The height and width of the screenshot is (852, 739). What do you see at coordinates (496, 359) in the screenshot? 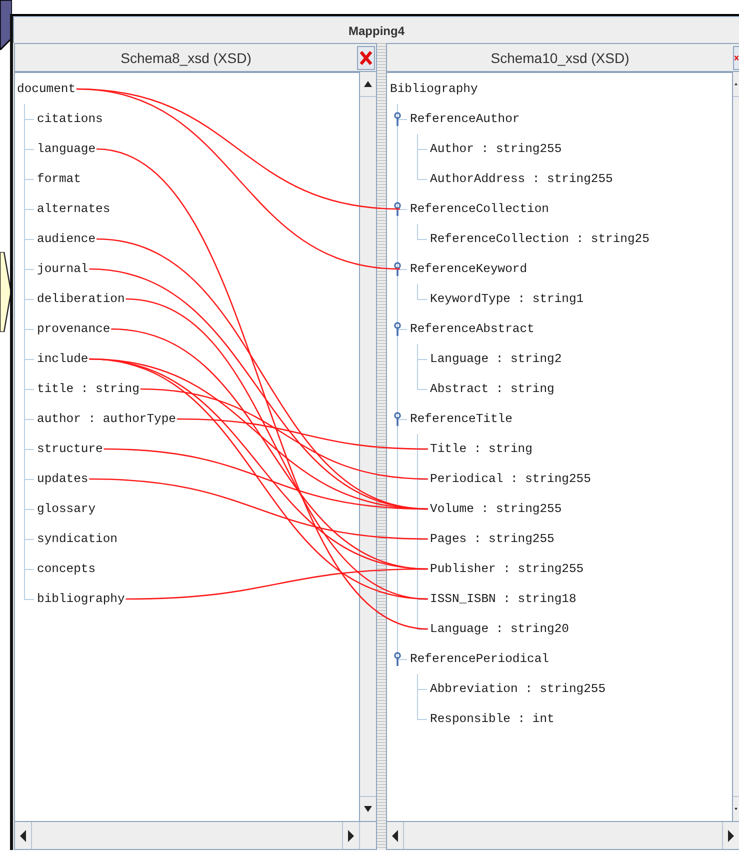
I see `tree-node: Language : string2` at bounding box center [496, 359].